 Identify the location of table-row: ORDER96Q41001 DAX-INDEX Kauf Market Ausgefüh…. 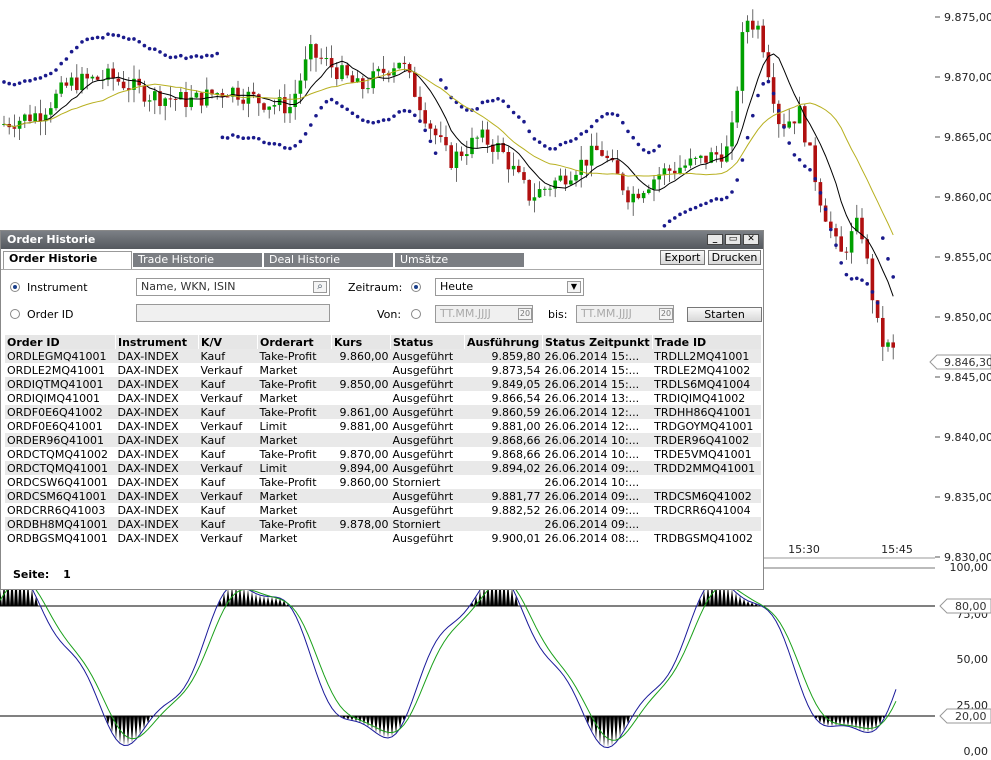
(383, 440).